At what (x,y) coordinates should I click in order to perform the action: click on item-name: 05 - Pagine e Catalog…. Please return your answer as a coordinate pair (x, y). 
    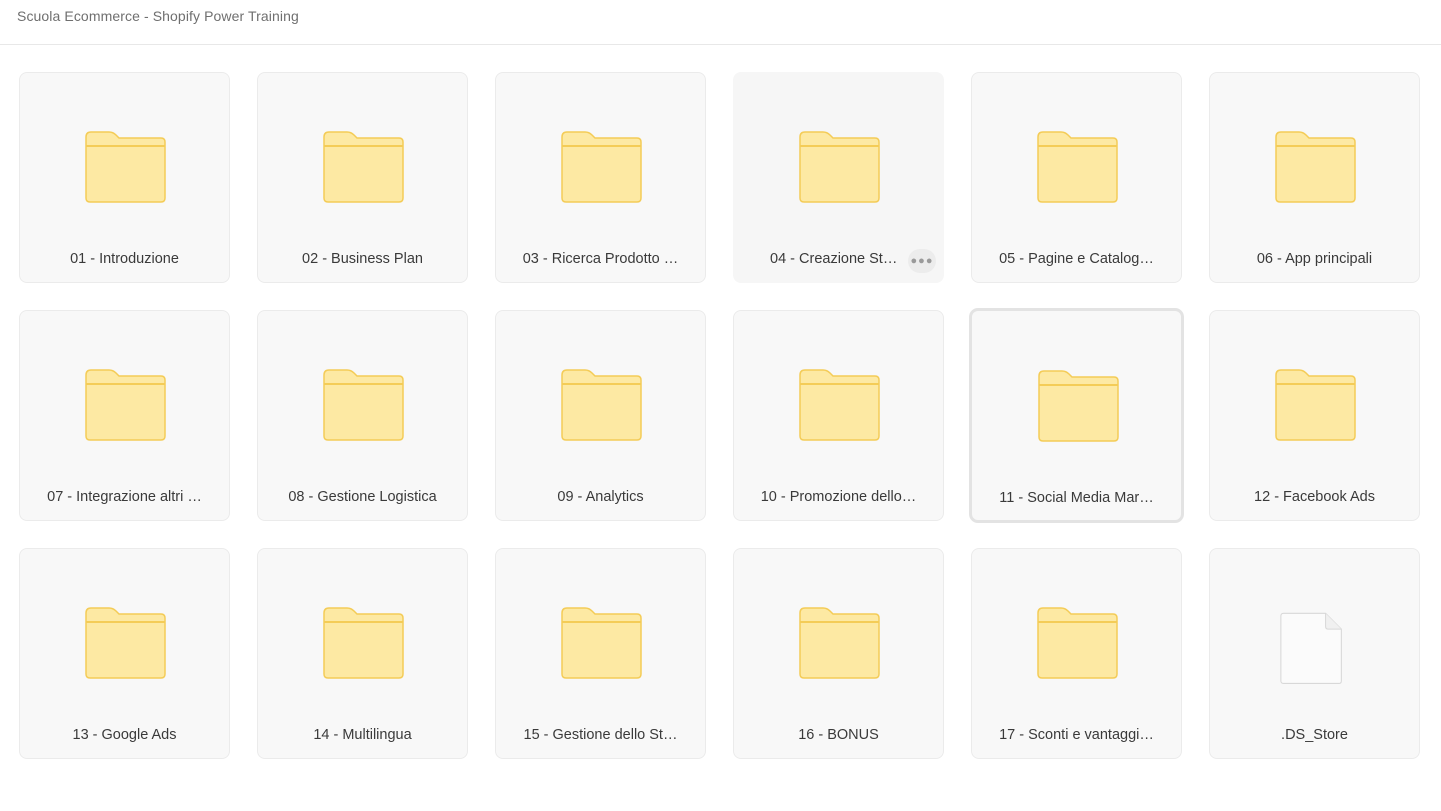
    Looking at the image, I should click on (1076, 259).